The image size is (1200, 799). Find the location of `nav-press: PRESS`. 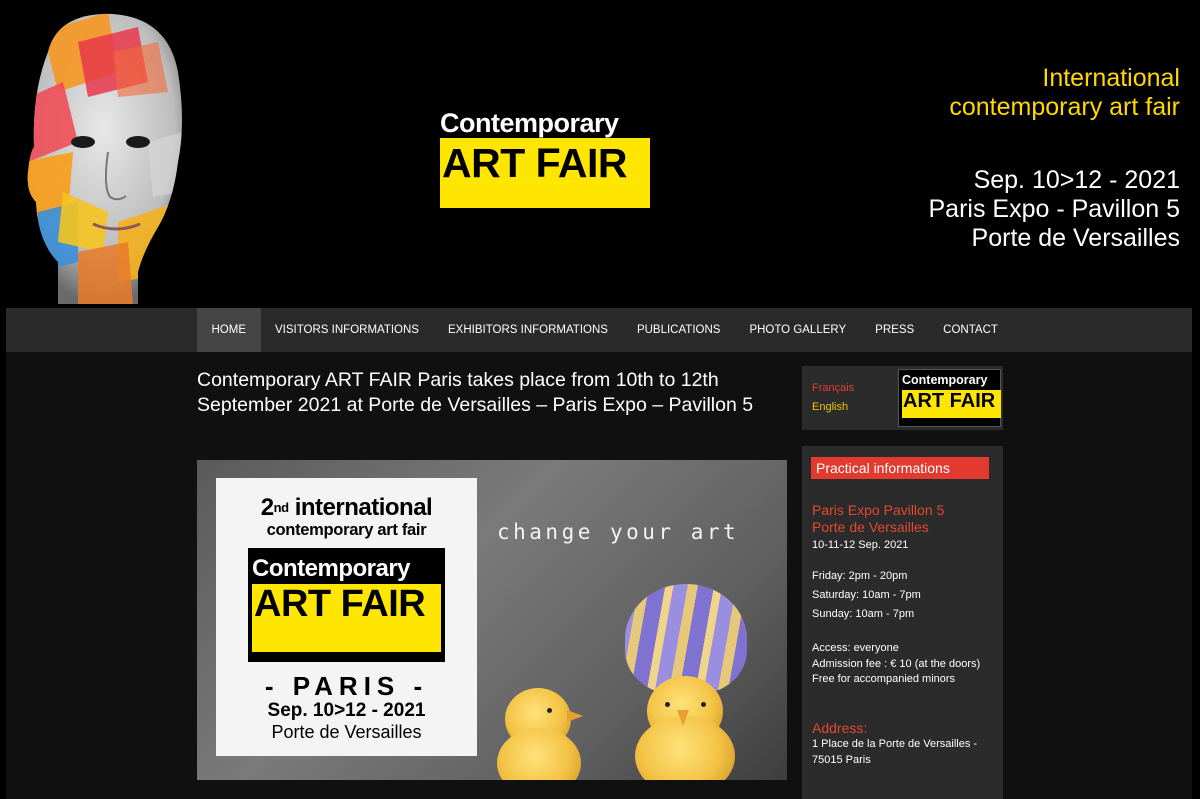

nav-press: PRESS is located at coordinates (895, 330).